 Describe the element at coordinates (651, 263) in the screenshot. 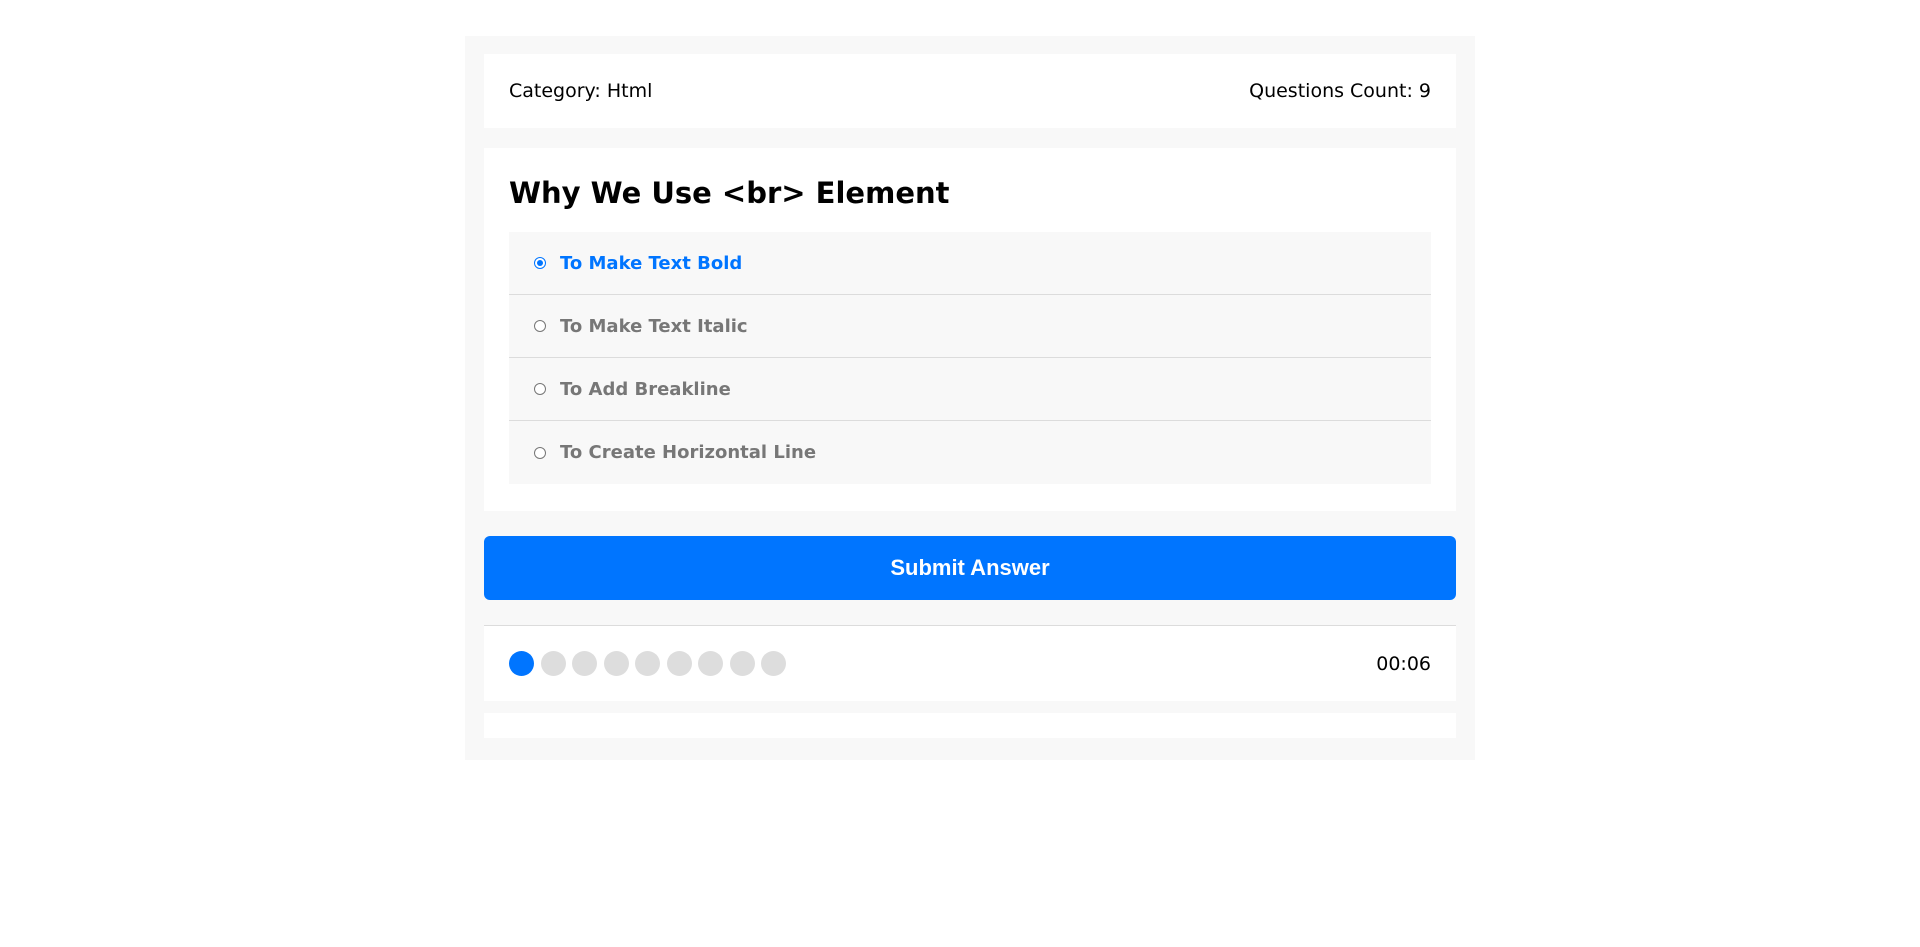

I see `answer-label: To Make Text Bold` at that location.